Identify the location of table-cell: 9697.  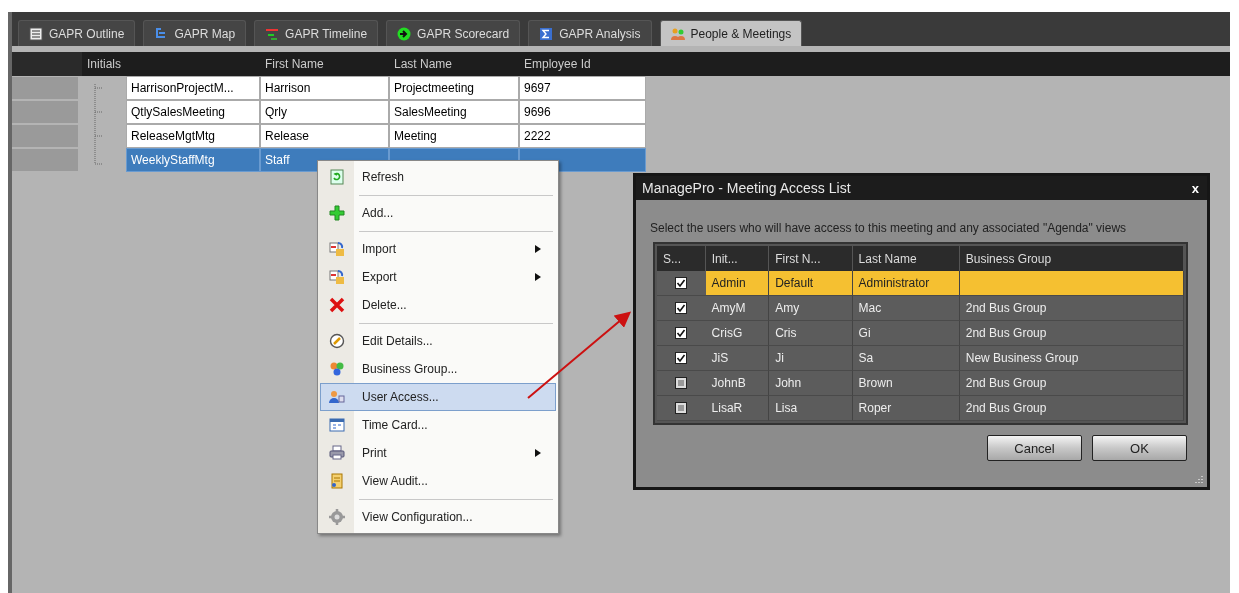
(582, 88).